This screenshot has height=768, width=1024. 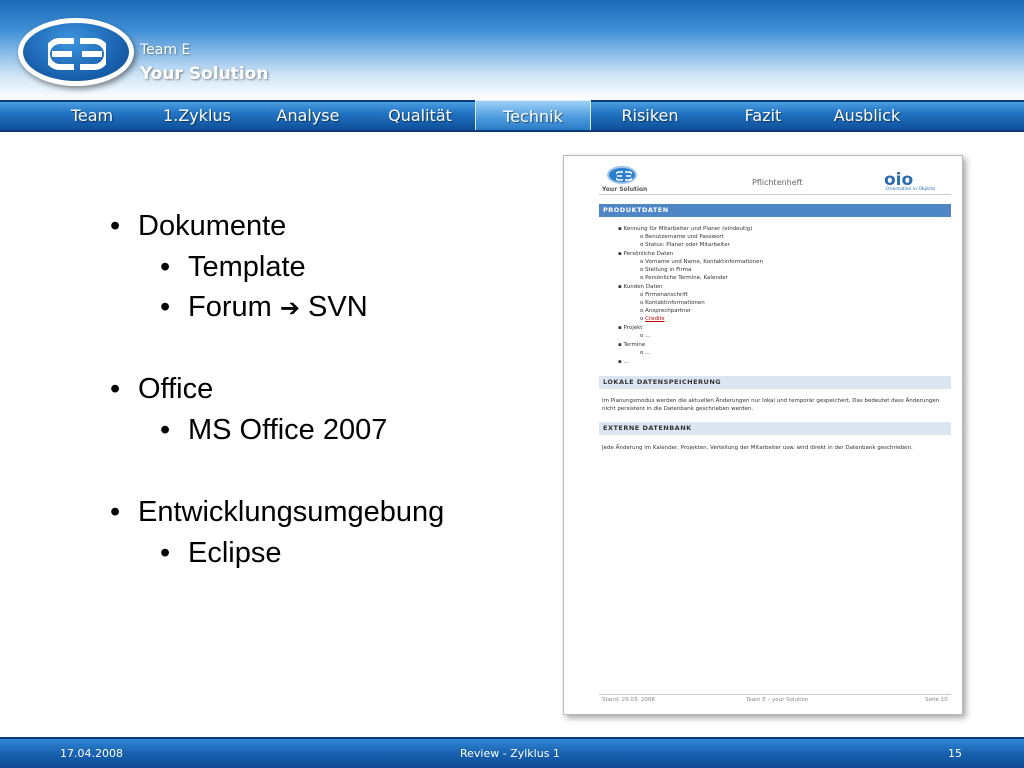 What do you see at coordinates (664, 295) in the screenshot?
I see `doc-sublist-item: o Firmenanschrift` at bounding box center [664, 295].